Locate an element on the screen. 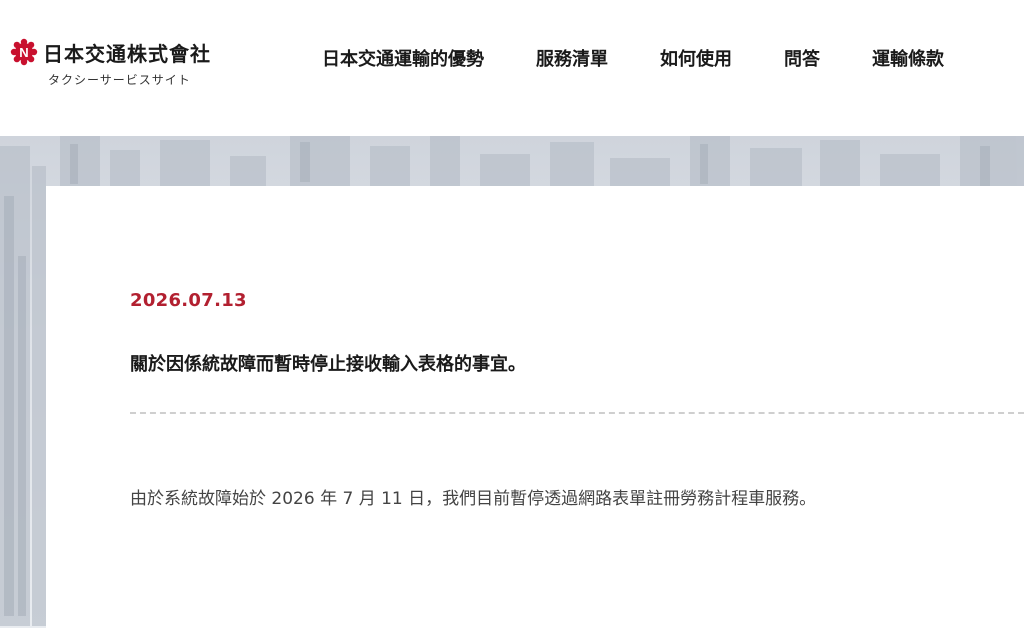 This screenshot has height=628, width=1024. nav-item-terms: 運輸條款 is located at coordinates (908, 60).